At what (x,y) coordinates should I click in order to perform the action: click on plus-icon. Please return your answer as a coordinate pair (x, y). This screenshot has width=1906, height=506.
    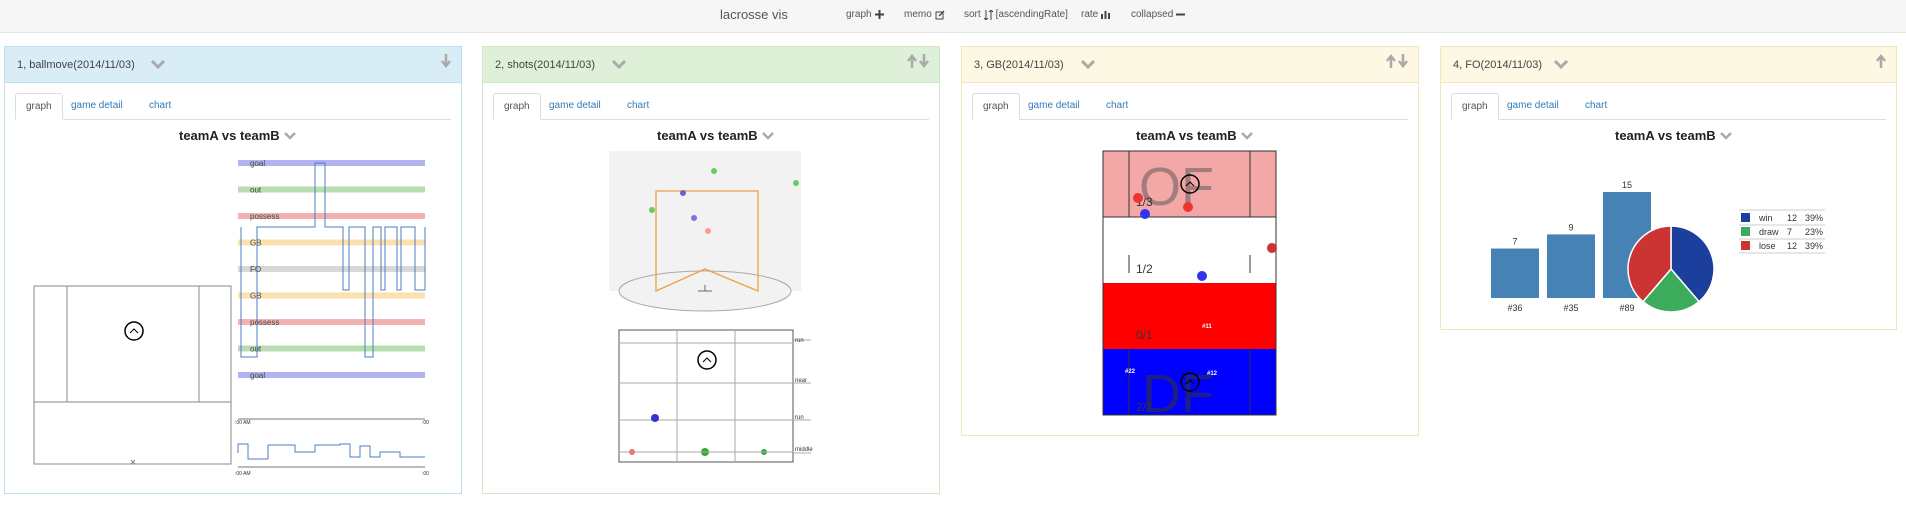
    Looking at the image, I should click on (879, 14).